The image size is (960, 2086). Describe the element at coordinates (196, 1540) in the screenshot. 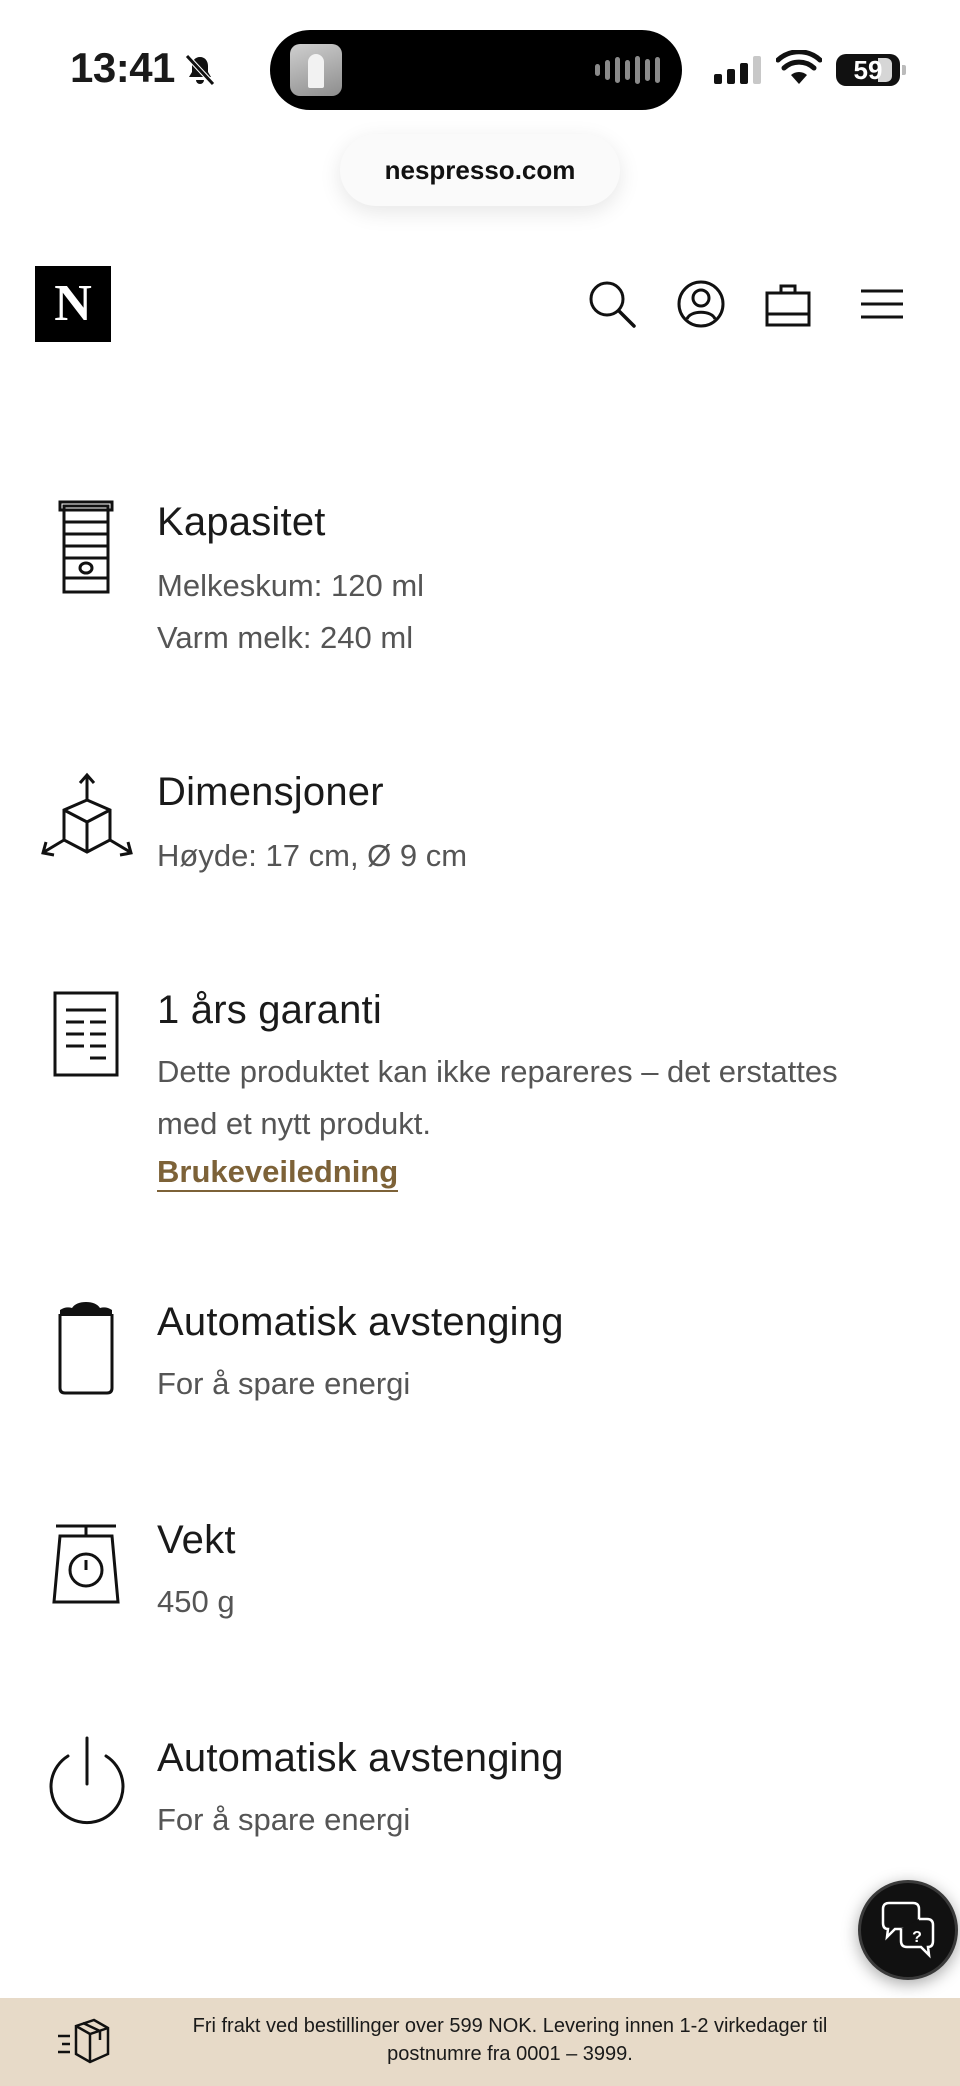

I see `spec-title: Vekt` at that location.